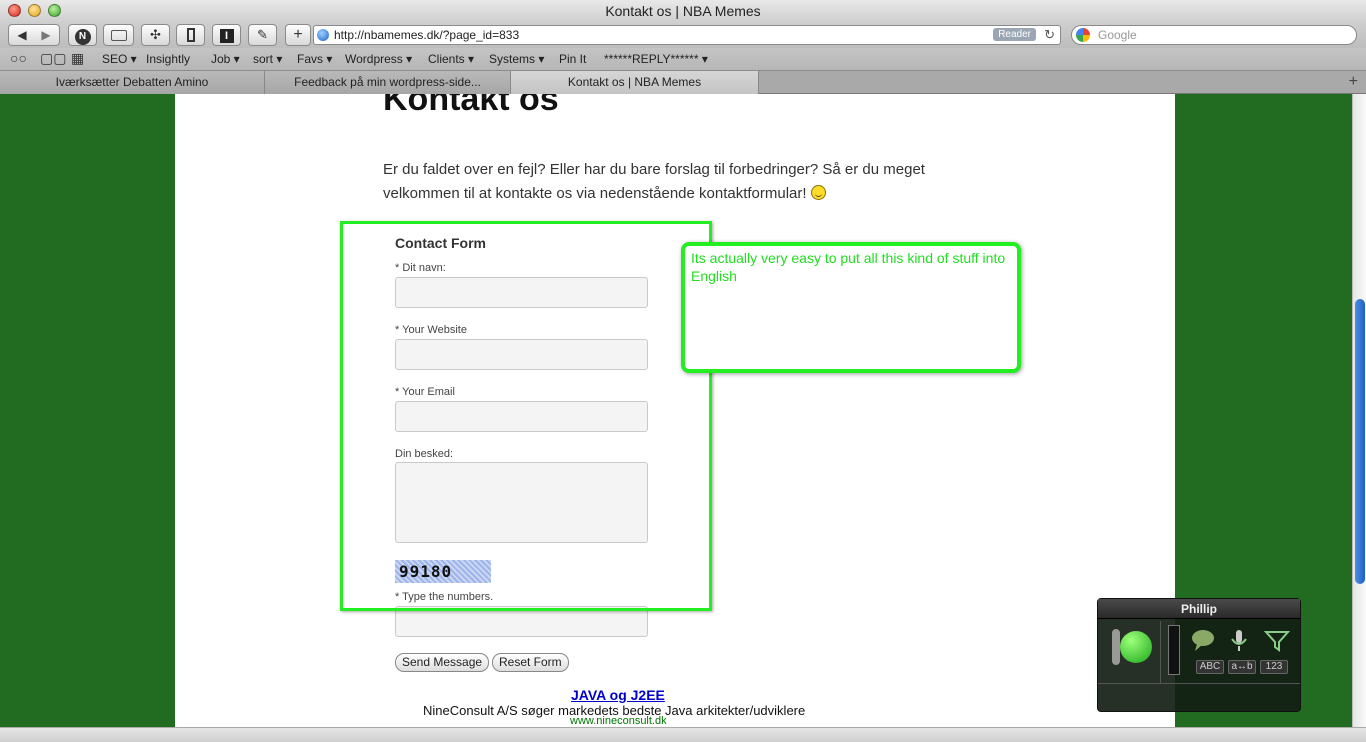  Describe the element at coordinates (34, 10) in the screenshot. I see `minimize-window-button` at that location.